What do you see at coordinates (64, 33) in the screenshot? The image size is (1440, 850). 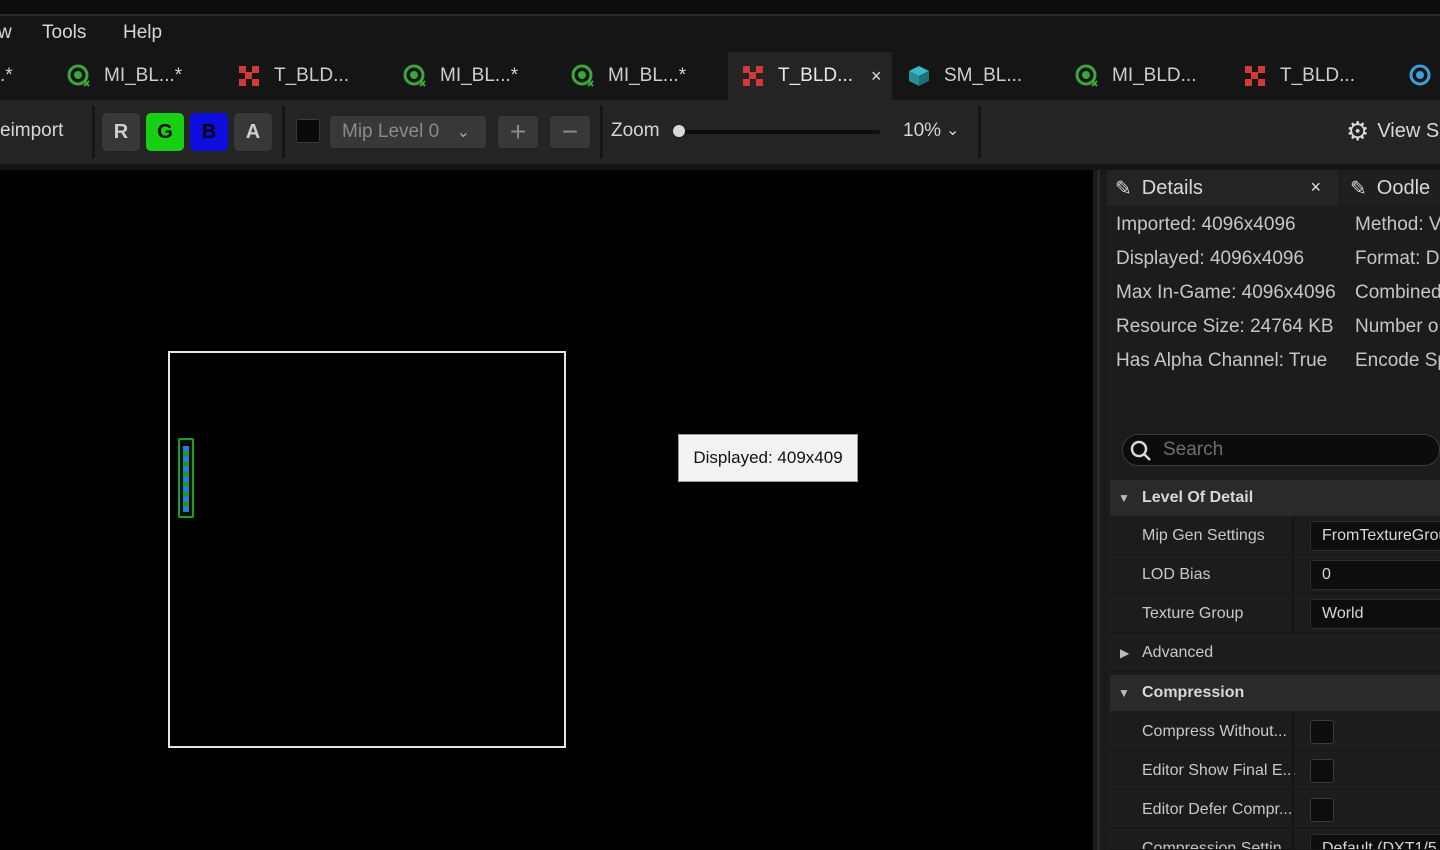 I see `menu-item-tools: Tools` at bounding box center [64, 33].